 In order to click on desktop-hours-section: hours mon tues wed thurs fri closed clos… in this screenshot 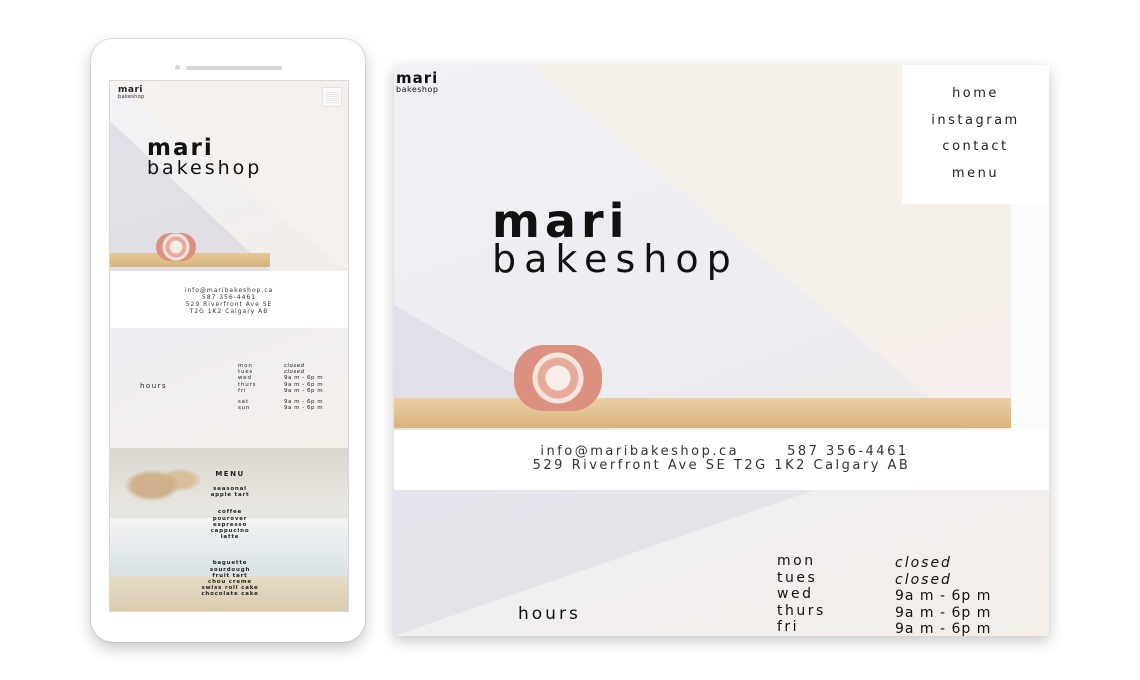, I will do `click(721, 563)`.